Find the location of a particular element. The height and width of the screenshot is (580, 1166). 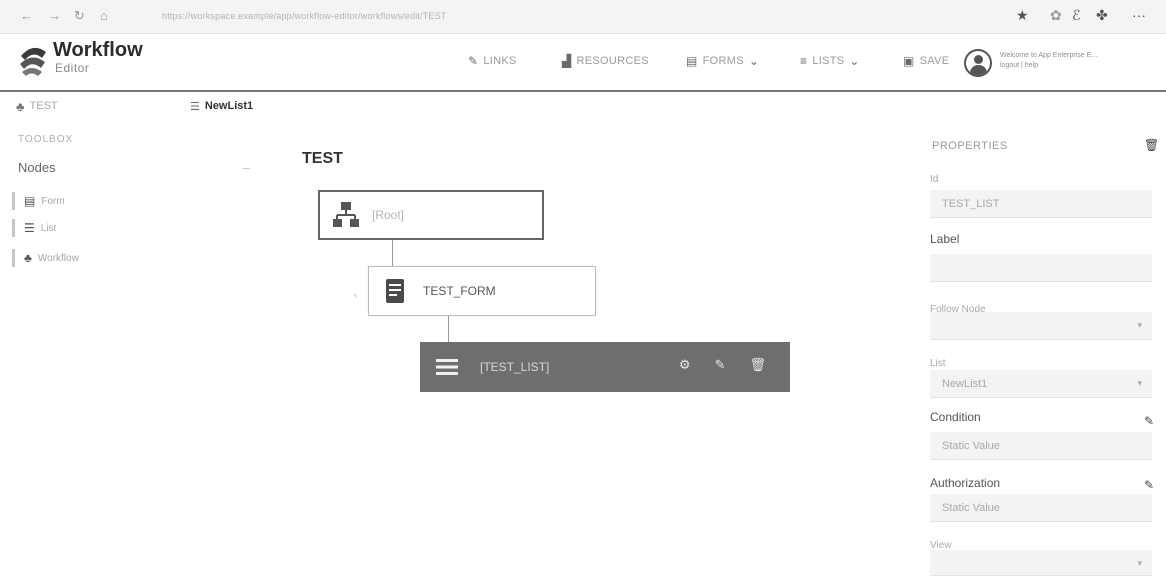

node-test-list-label: [TEST_LIST] is located at coordinates (515, 367).